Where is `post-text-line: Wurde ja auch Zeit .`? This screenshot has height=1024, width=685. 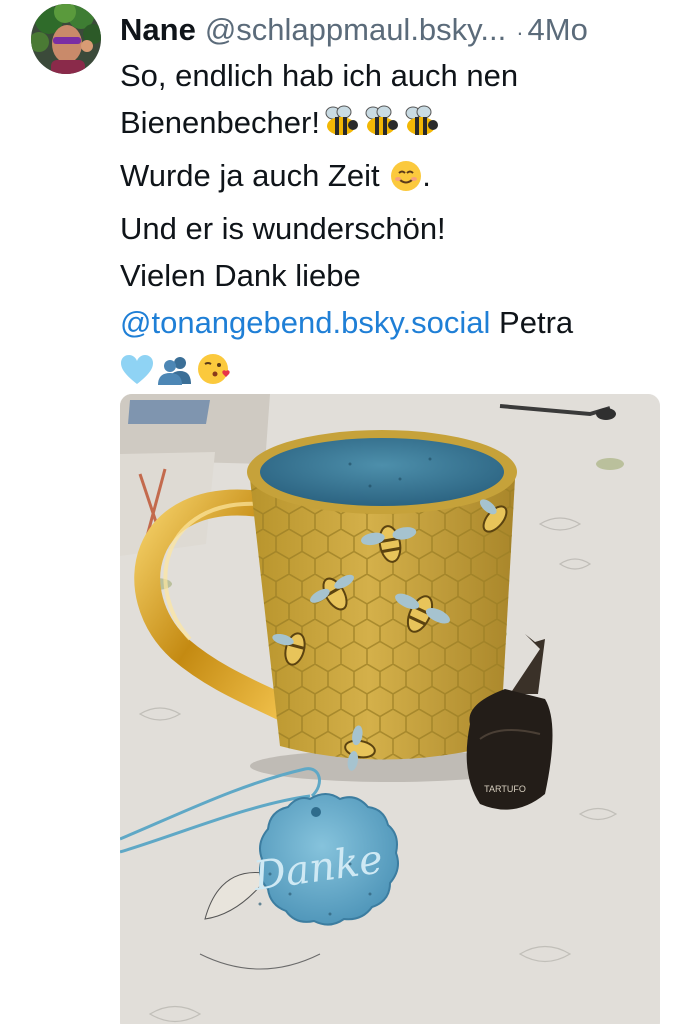
post-text-line: Wurde ja auch Zeit . is located at coordinates (394, 178).